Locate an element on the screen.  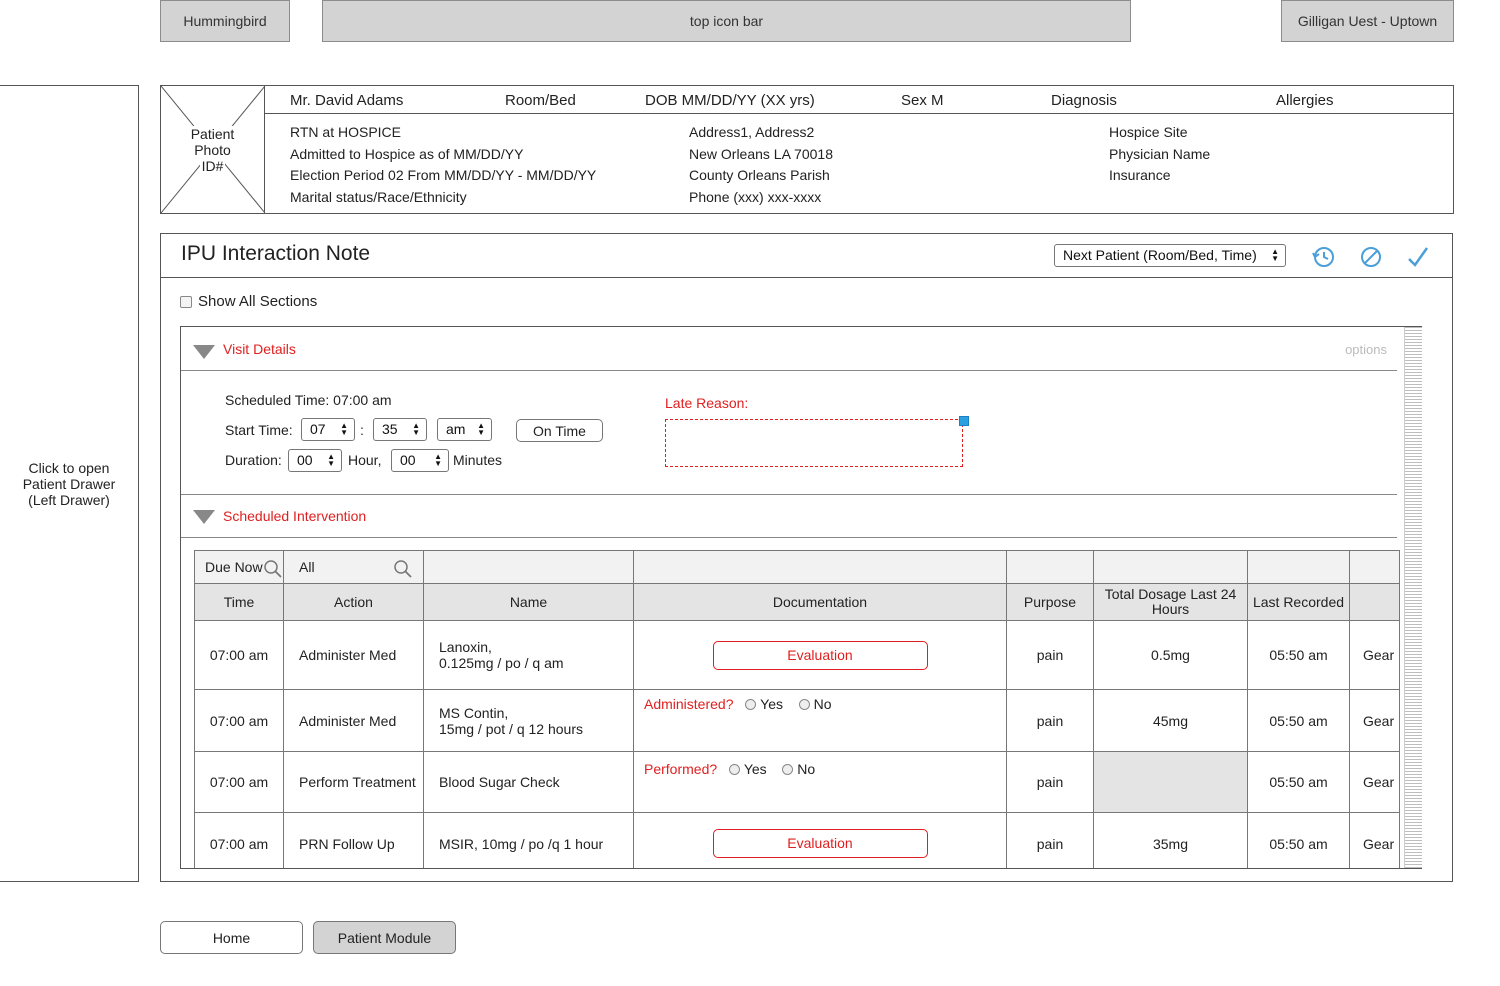
info-line: Phone (xxx) xxx-xxxx is located at coordinates (755, 196).